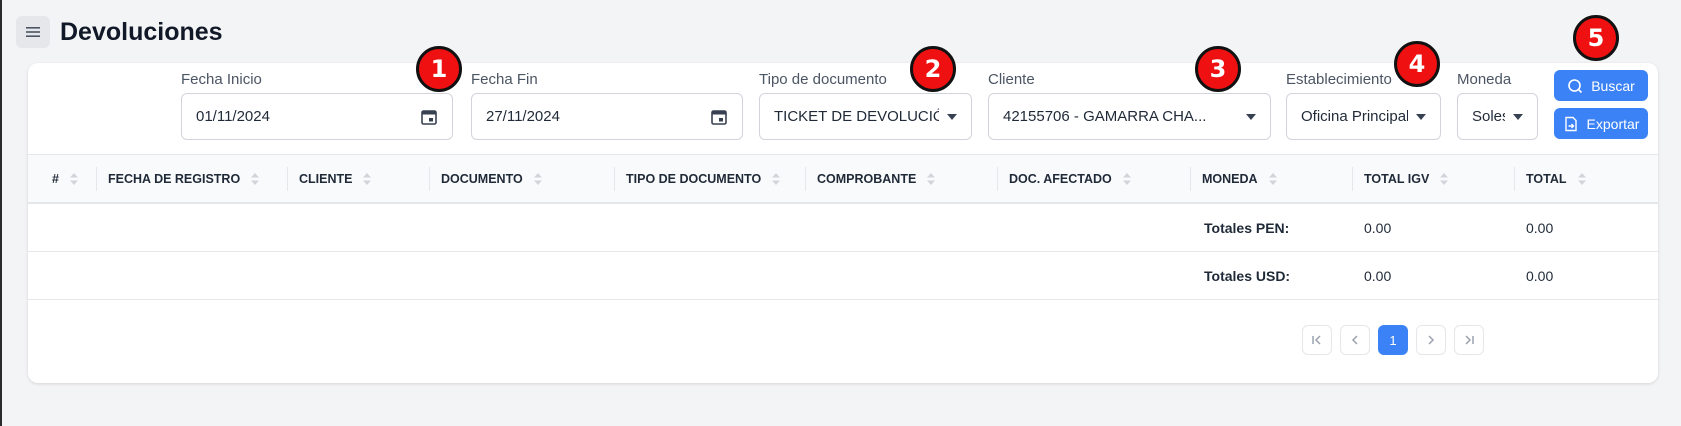 This screenshot has width=1681, height=426. I want to click on buscar-label: Buscar, so click(1613, 85).